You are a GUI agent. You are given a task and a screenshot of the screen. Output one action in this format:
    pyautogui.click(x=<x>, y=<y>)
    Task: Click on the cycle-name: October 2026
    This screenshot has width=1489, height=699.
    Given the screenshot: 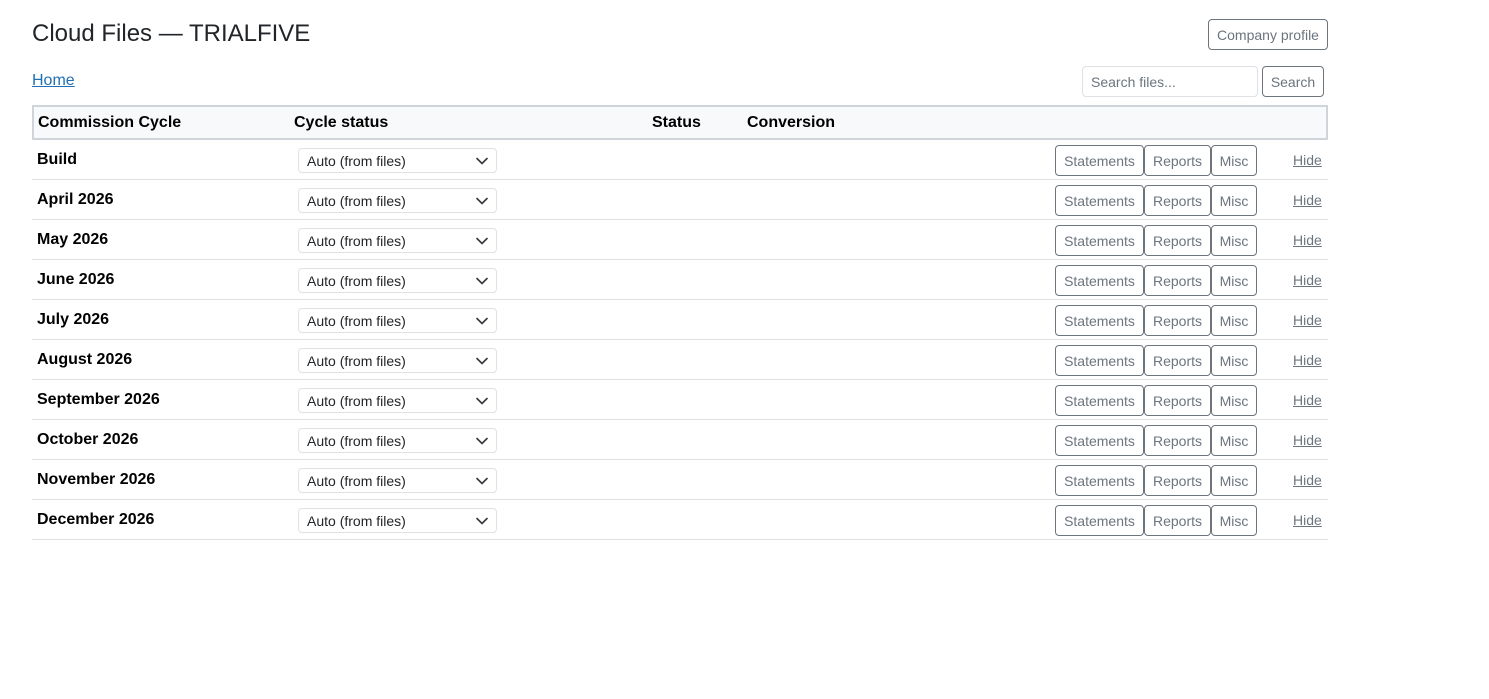 What is the action you would take?
    pyautogui.click(x=88, y=439)
    